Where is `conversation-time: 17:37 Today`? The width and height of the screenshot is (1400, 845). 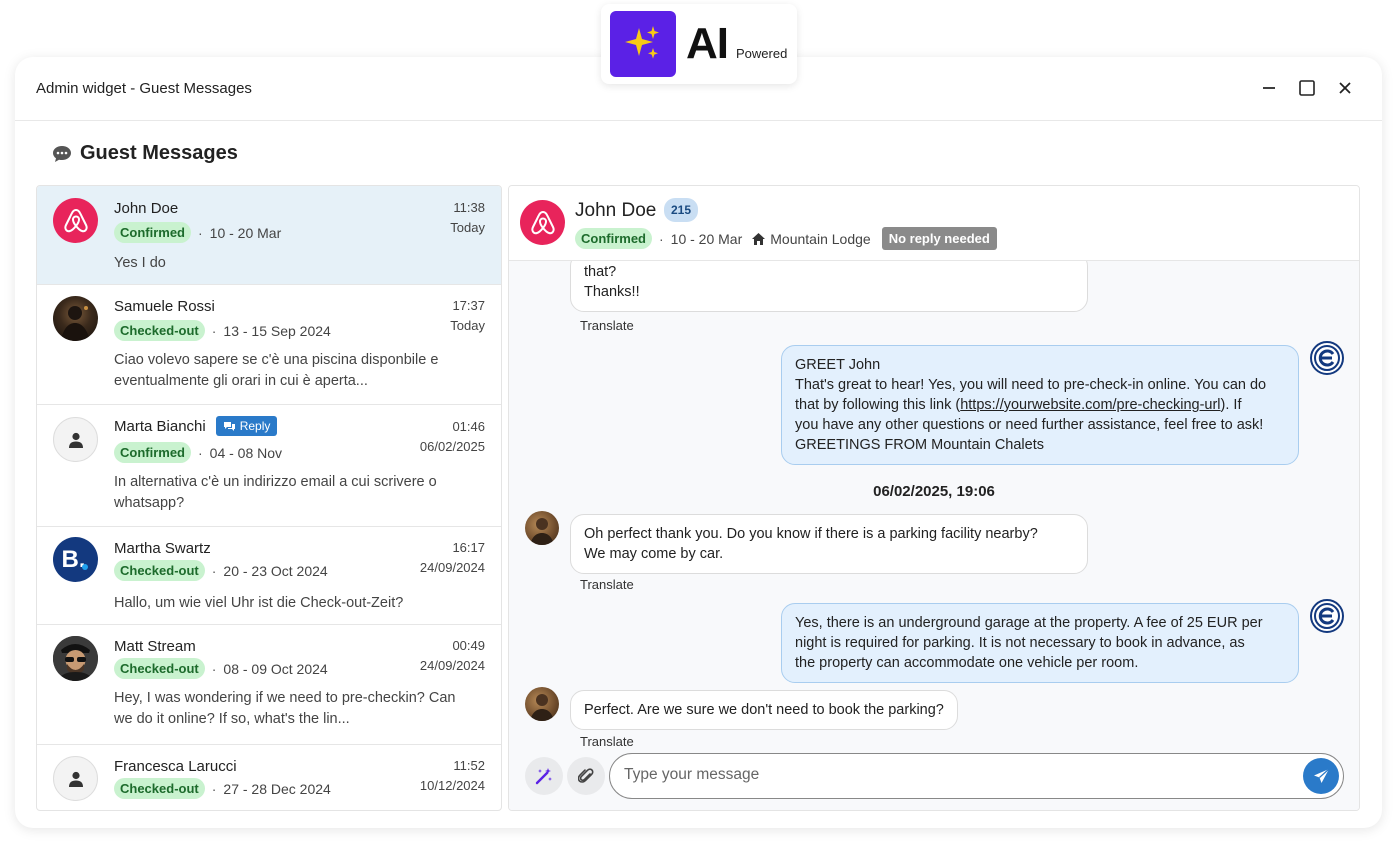 conversation-time: 17:37 Today is located at coordinates (467, 316).